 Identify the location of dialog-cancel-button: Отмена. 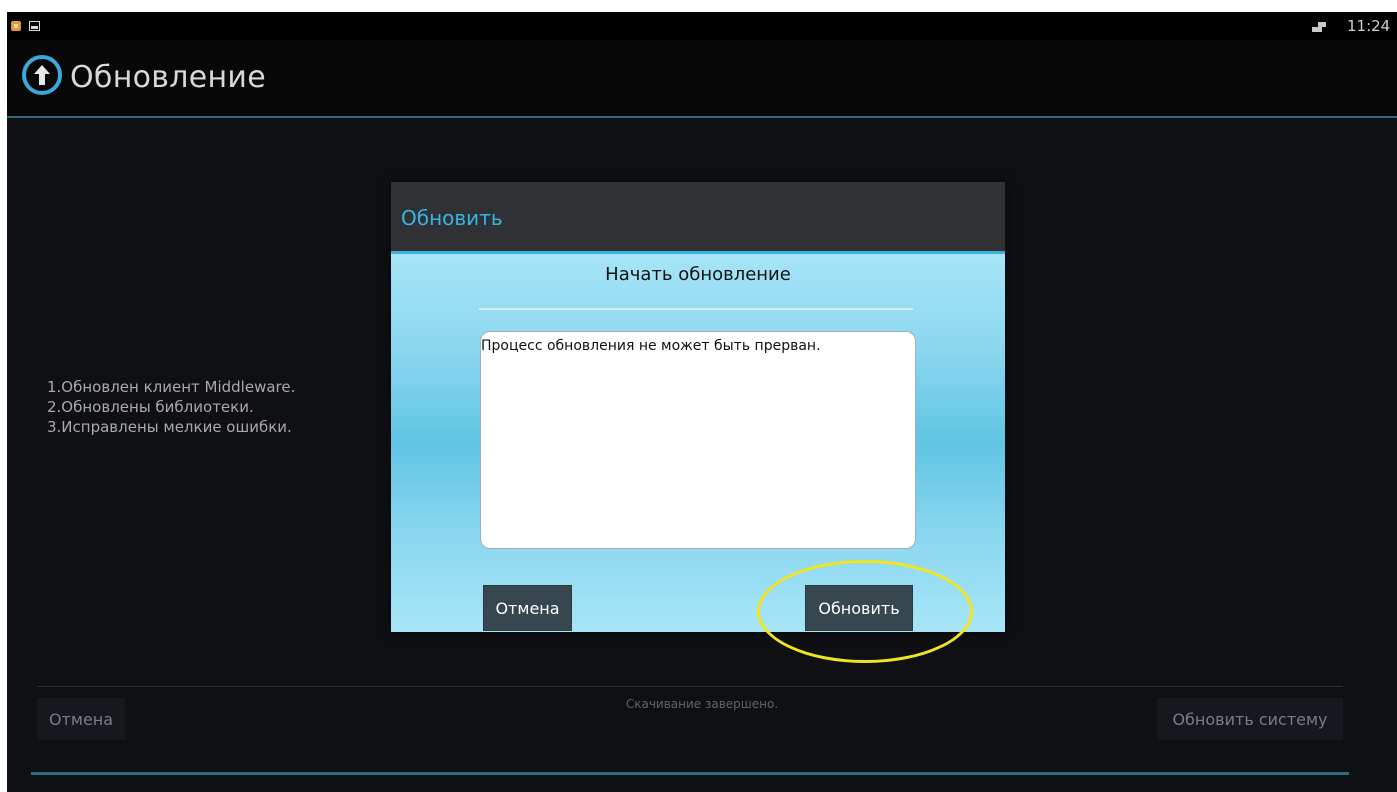
(527, 608).